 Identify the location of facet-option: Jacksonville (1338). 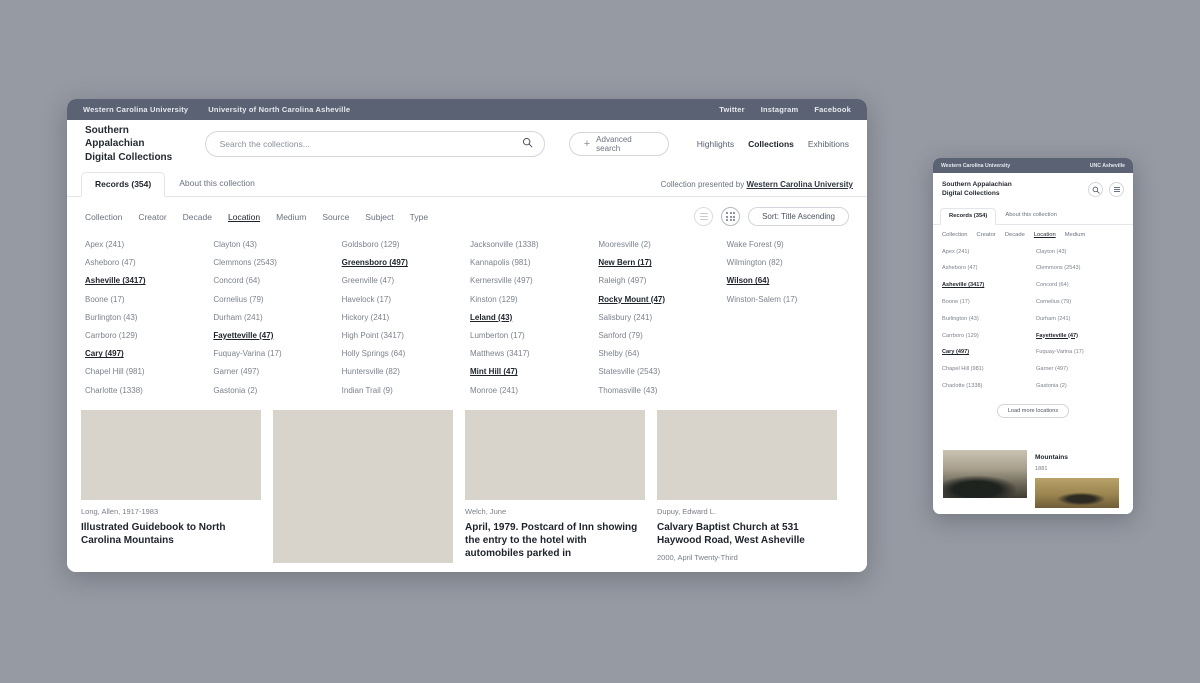
(531, 245).